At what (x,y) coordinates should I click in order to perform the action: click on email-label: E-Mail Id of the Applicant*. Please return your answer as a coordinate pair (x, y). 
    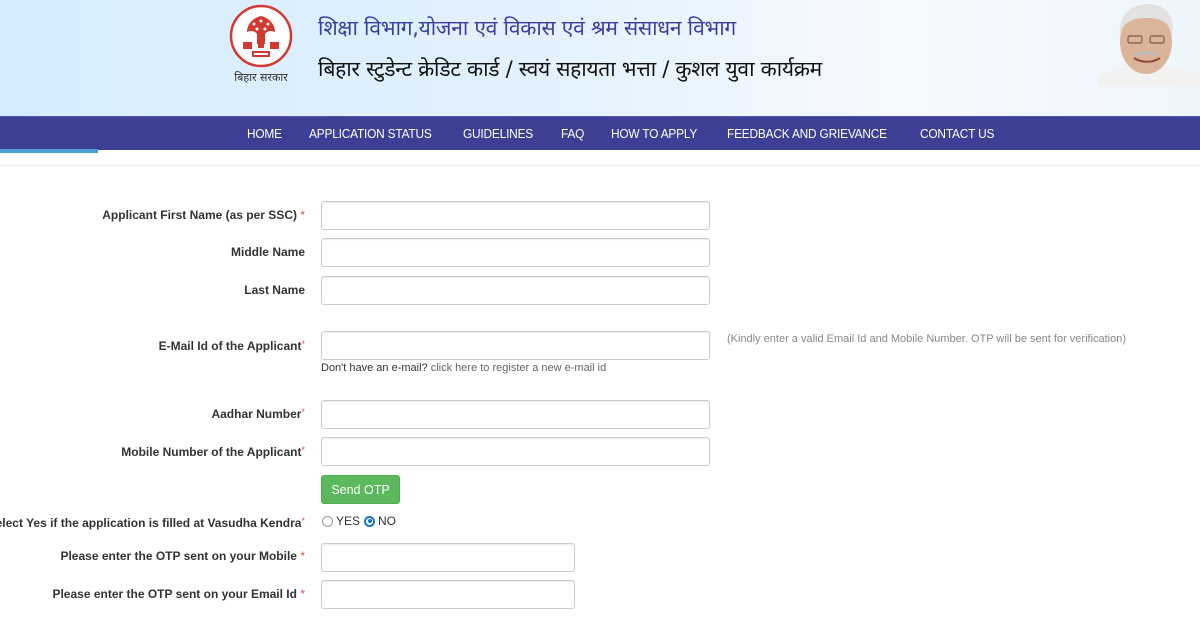
    Looking at the image, I should click on (232, 346).